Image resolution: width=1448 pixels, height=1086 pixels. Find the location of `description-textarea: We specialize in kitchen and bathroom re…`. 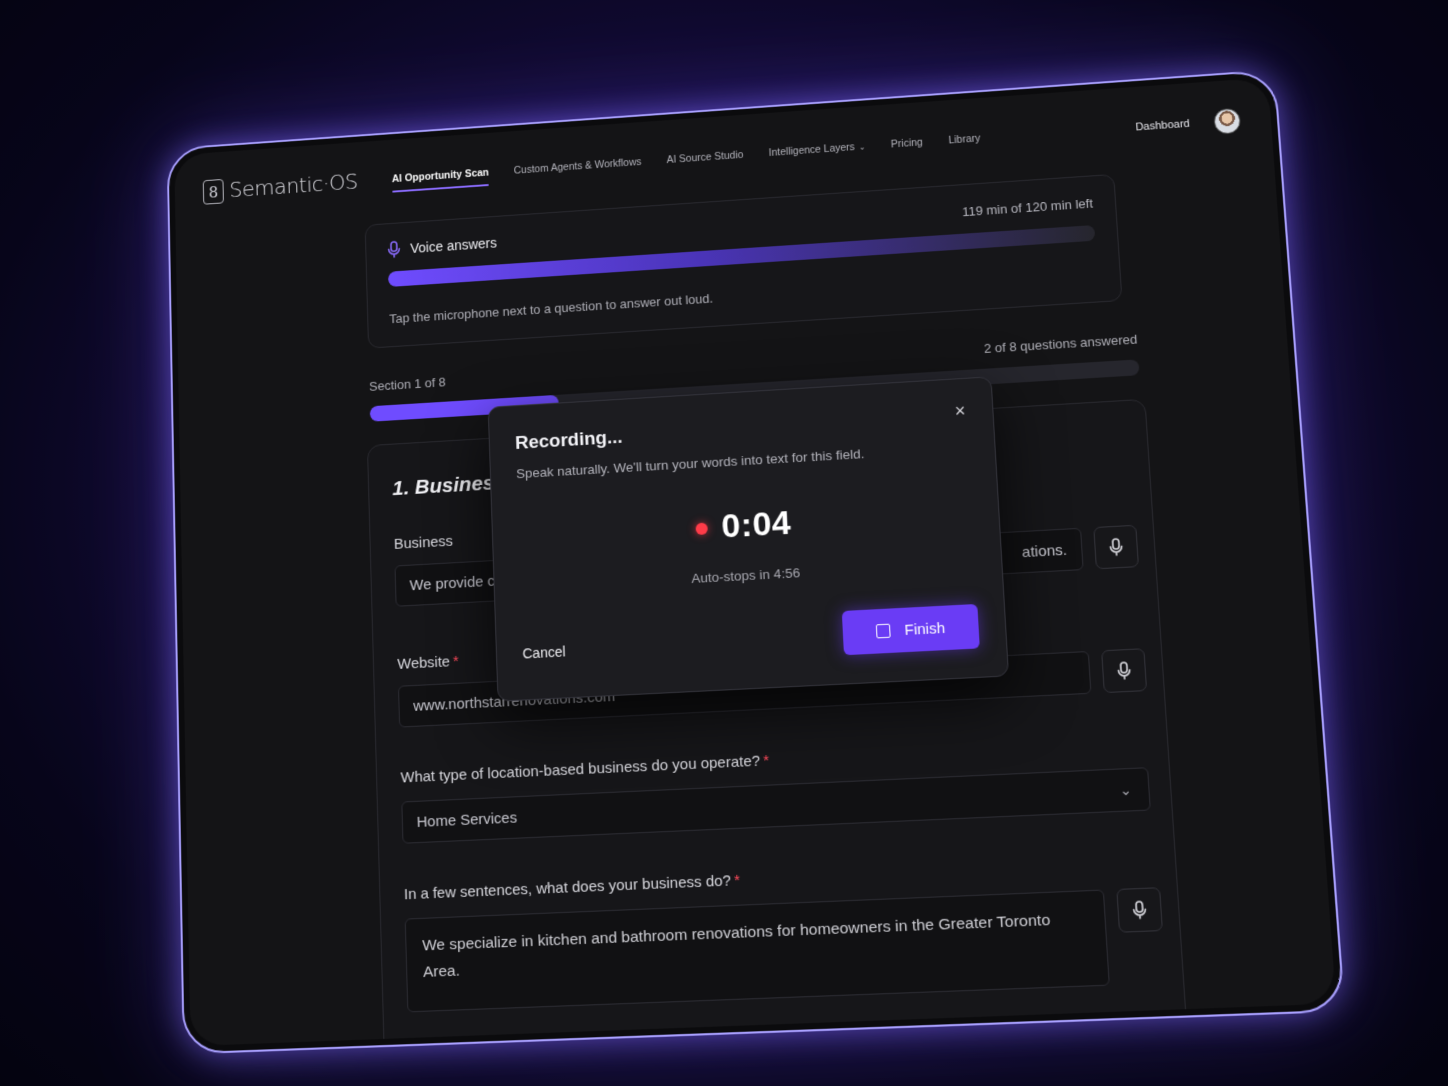

description-textarea: We specialize in kitchen and bathroom re… is located at coordinates (757, 950).